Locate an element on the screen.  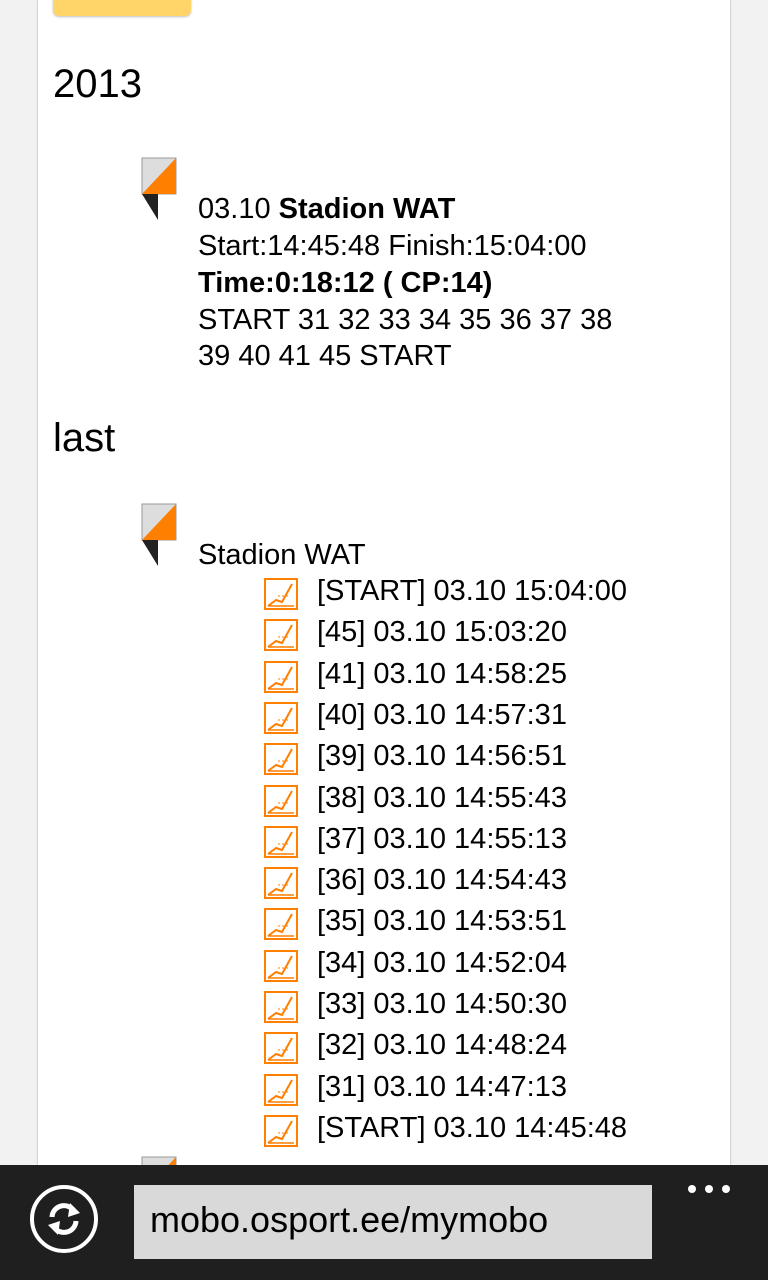
punch-text: [41] 03.10 14:58:25 is located at coordinates (442, 673).